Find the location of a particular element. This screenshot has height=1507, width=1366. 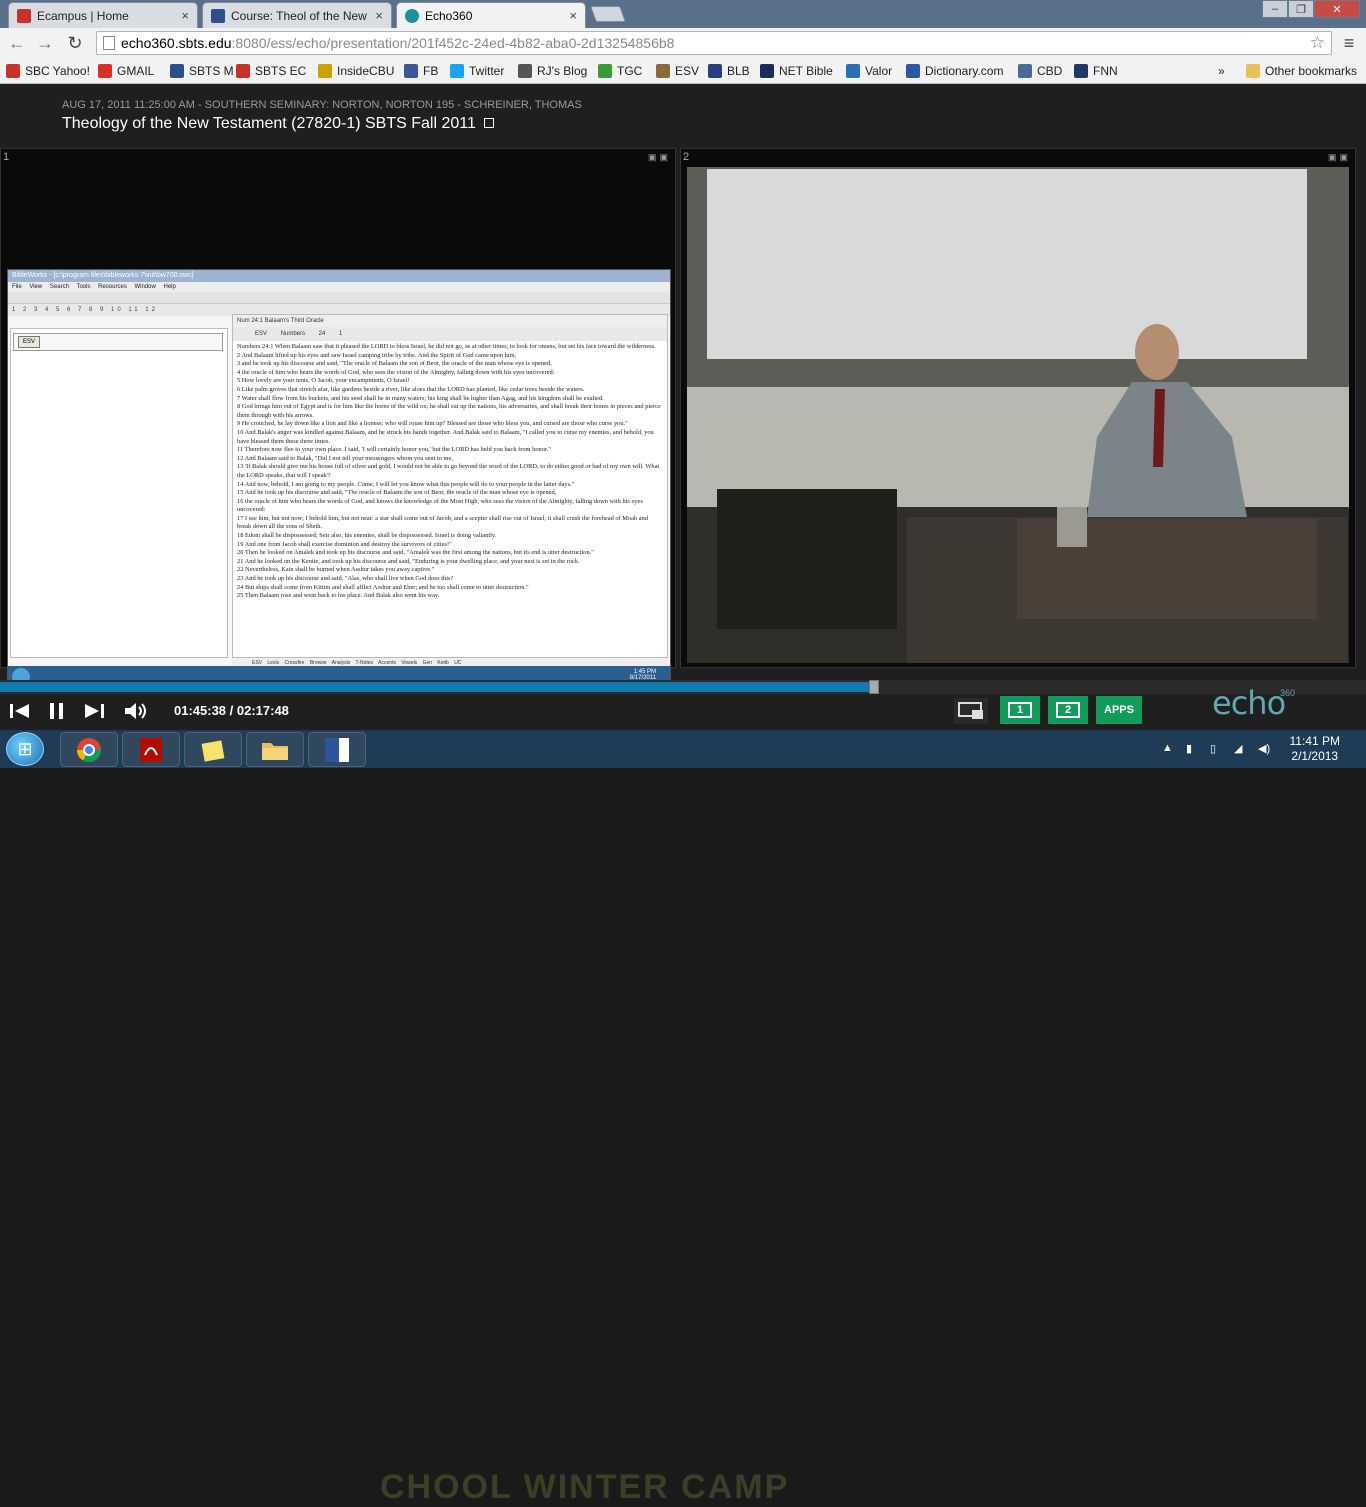

explorer-taskbar-button is located at coordinates (275, 749).